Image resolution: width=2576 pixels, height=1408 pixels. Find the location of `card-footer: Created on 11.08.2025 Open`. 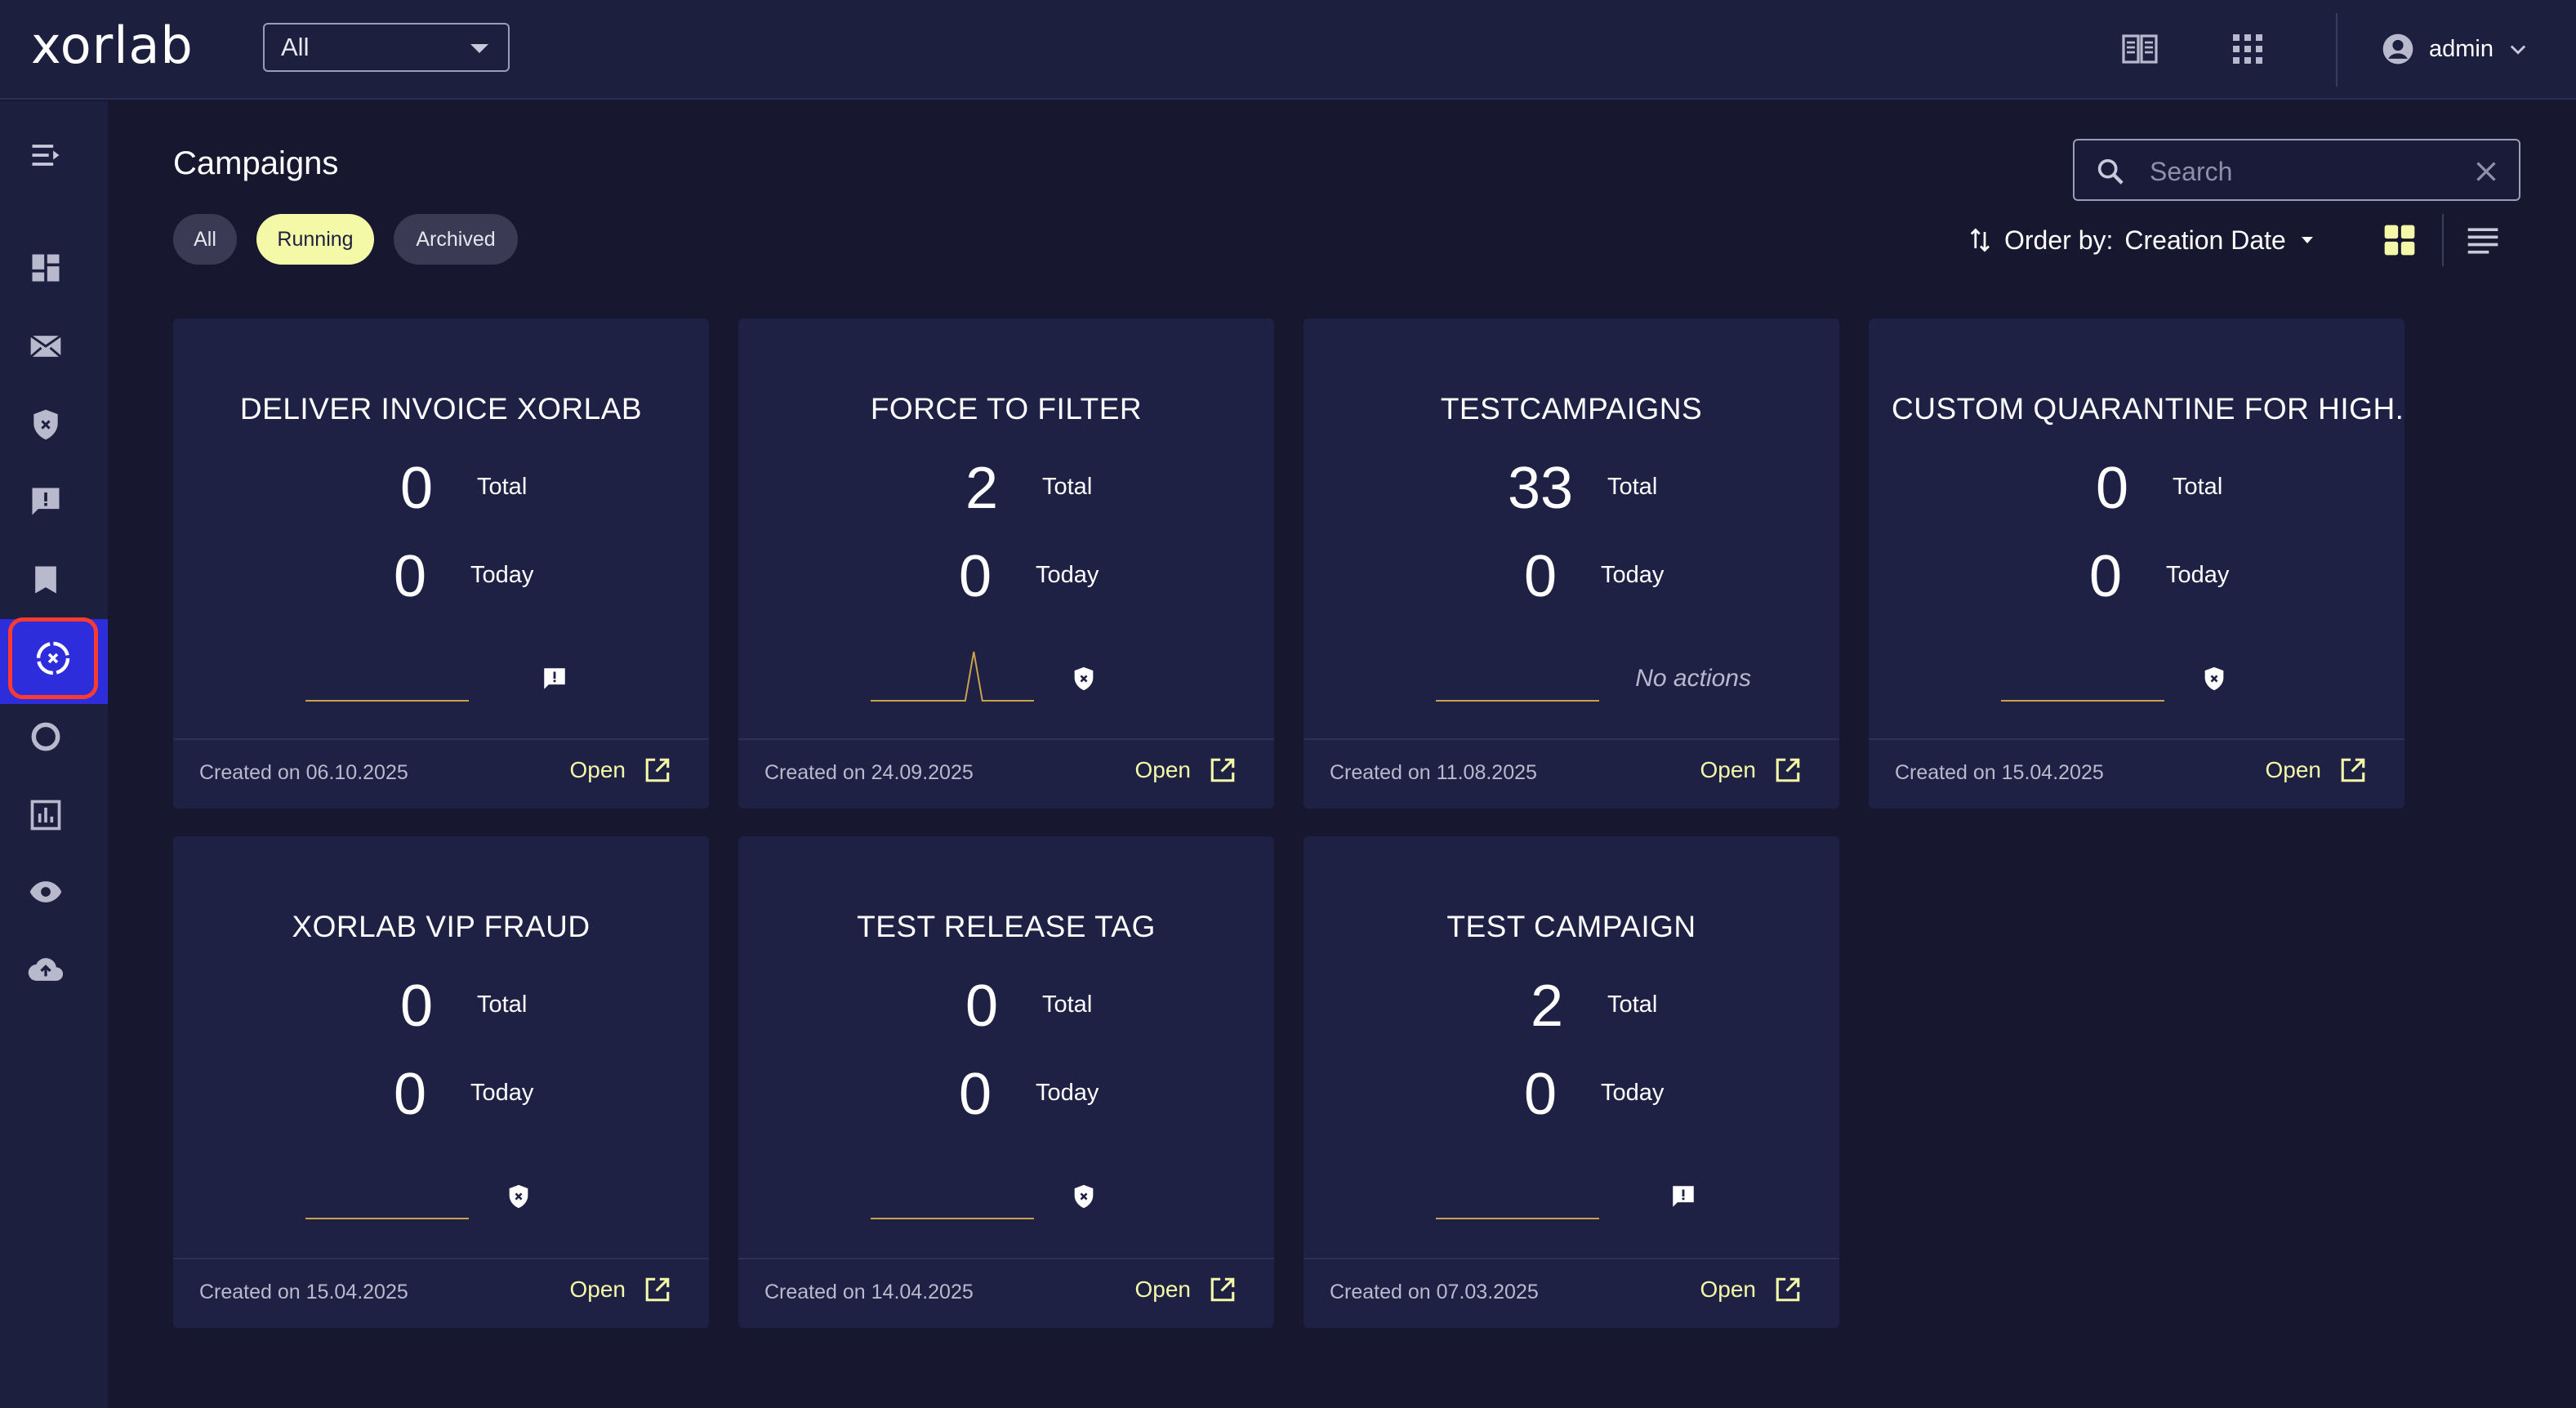

card-footer: Created on 11.08.2025 Open is located at coordinates (1571, 773).